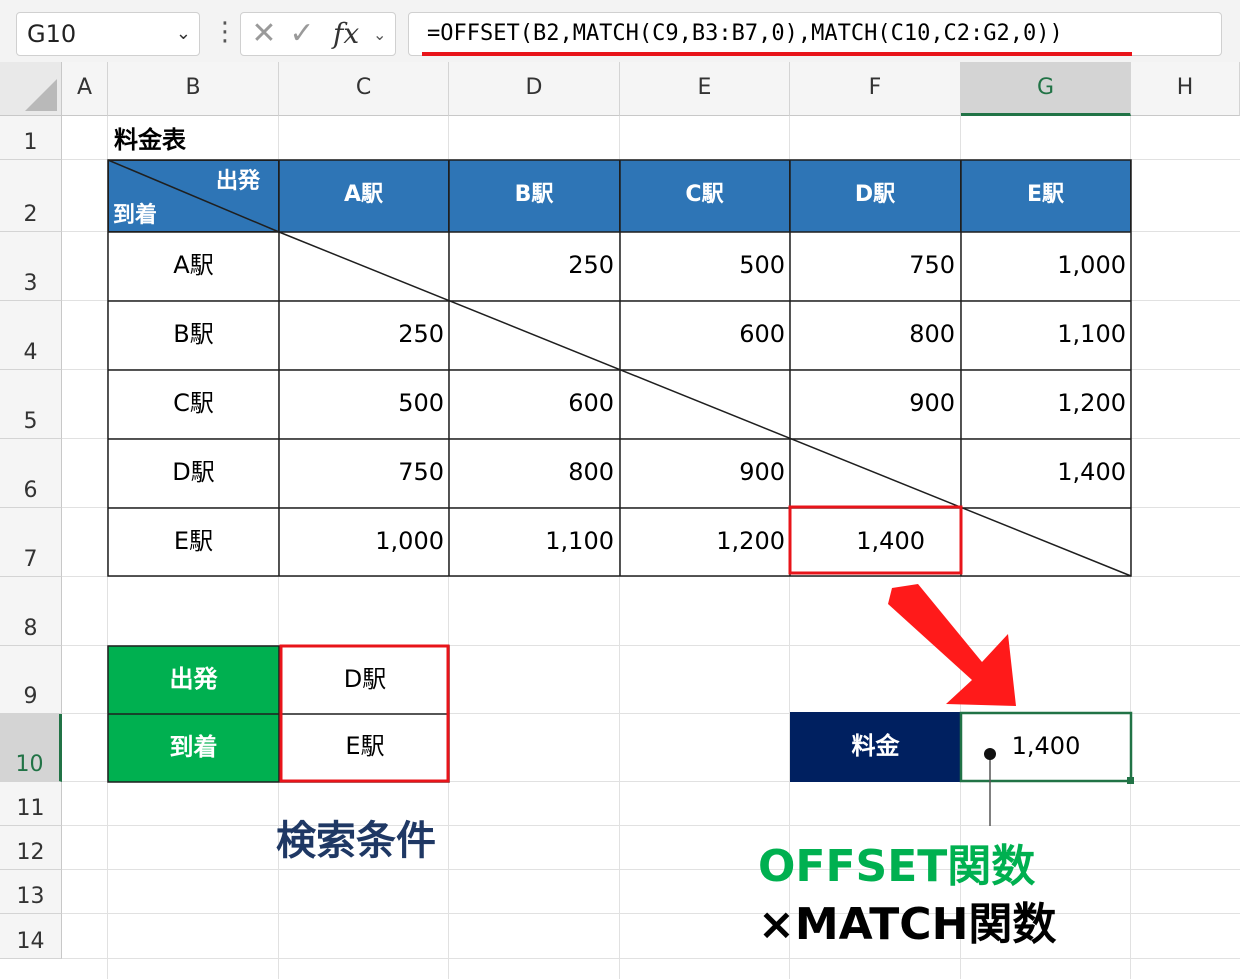  What do you see at coordinates (193, 680) in the screenshot?
I see `departure-label-cell: 出発` at bounding box center [193, 680].